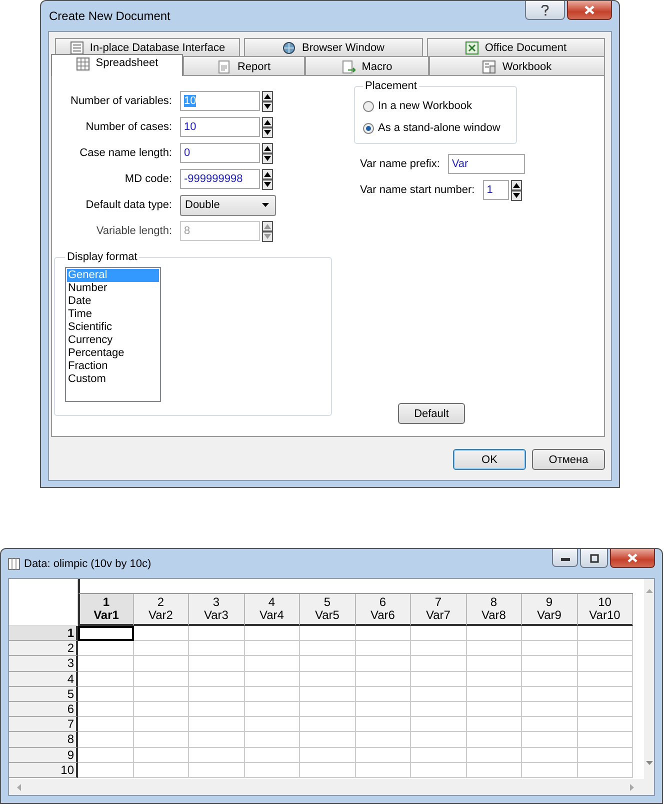 This screenshot has width=665, height=812. What do you see at coordinates (333, 47) in the screenshot?
I see `tab: Browser Window` at bounding box center [333, 47].